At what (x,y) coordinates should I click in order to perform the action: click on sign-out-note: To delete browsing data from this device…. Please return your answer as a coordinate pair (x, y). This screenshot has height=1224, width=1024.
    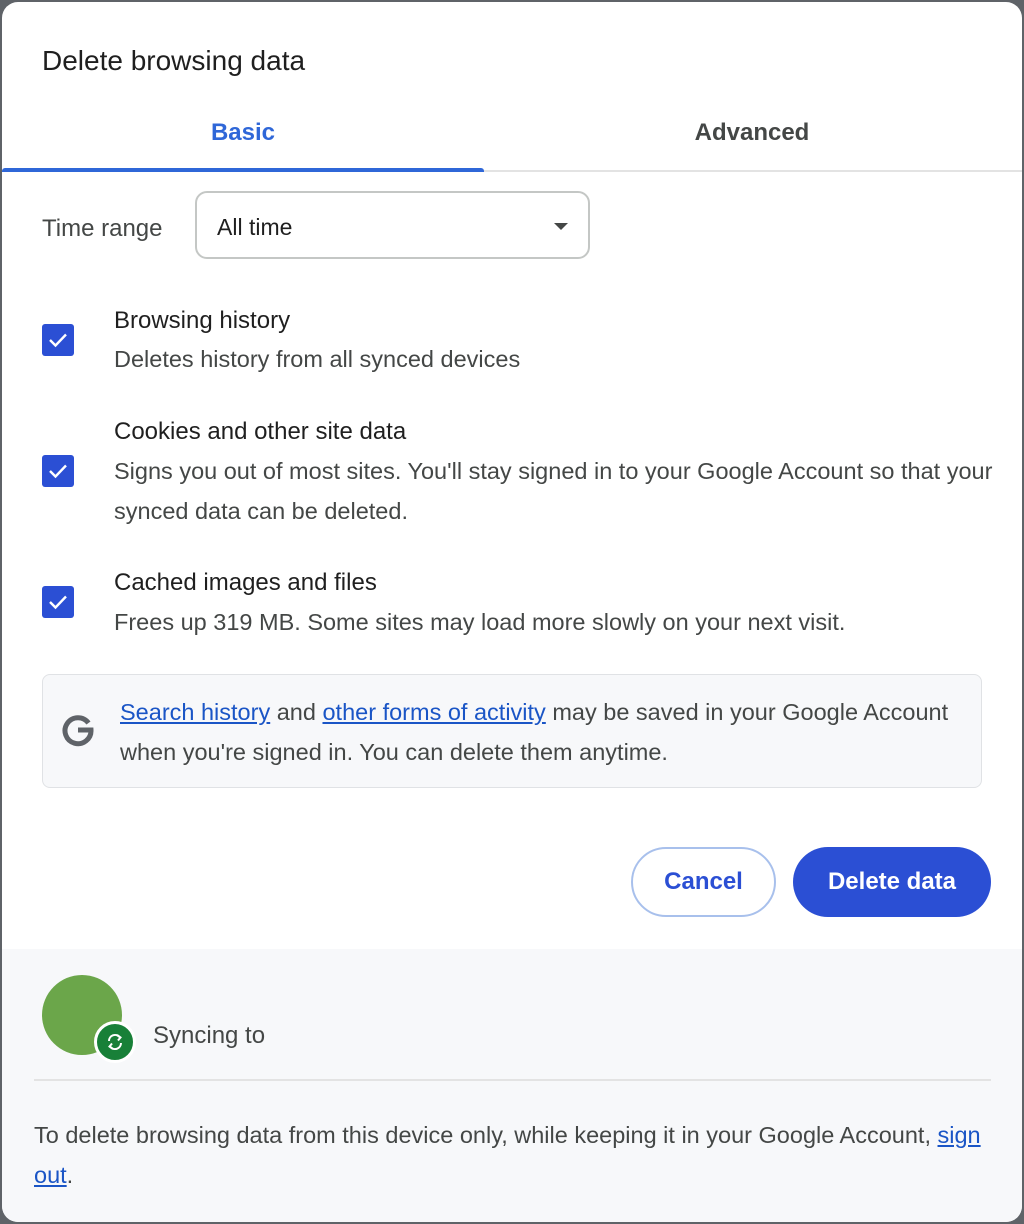
    Looking at the image, I should click on (507, 1155).